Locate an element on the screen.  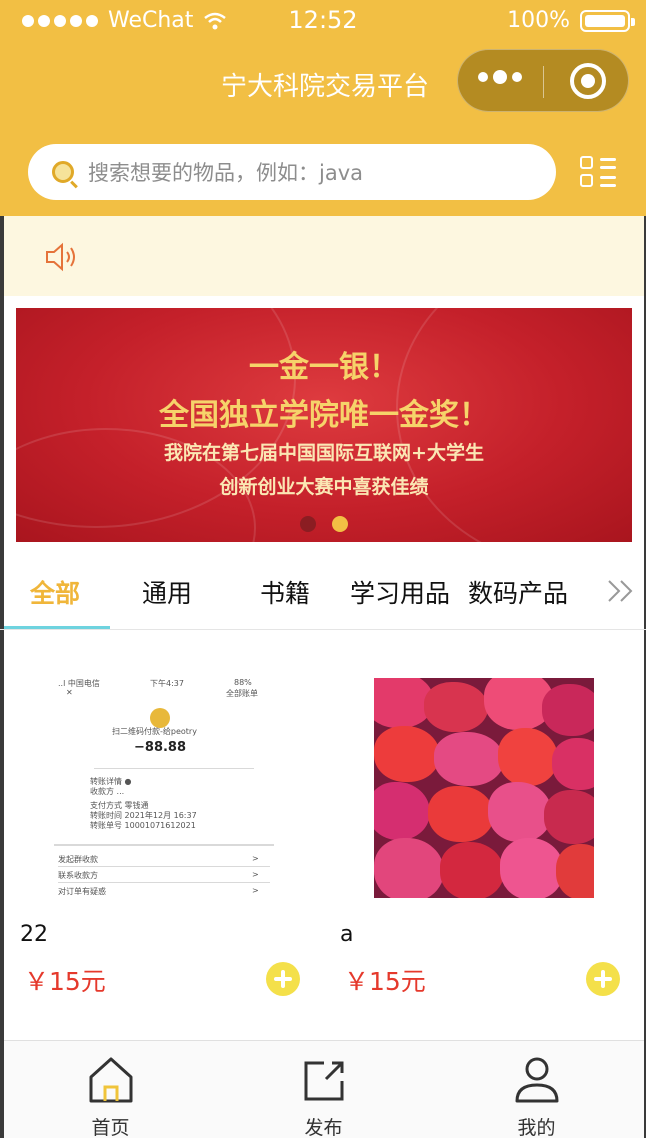
search-input: 搜索想要的物品，例如：java is located at coordinates (225, 172).